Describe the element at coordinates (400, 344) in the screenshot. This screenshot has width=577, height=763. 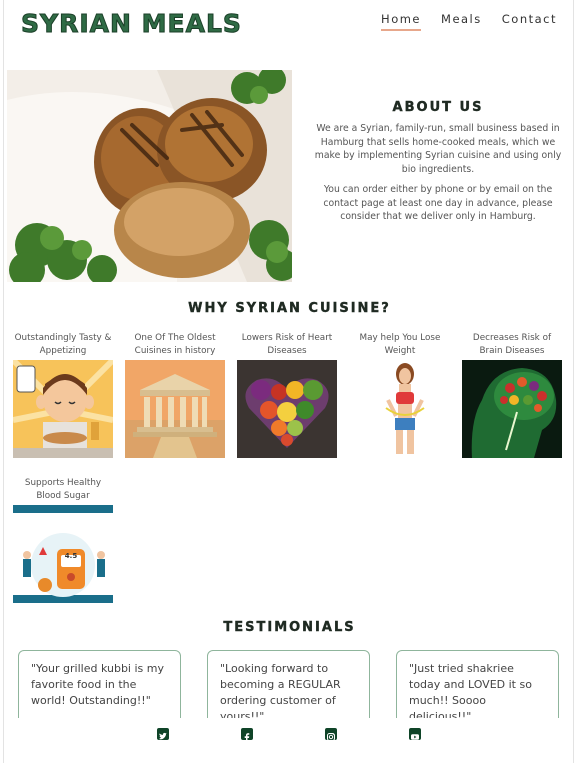
I see `benefit-label: May help You Lose Weight` at that location.